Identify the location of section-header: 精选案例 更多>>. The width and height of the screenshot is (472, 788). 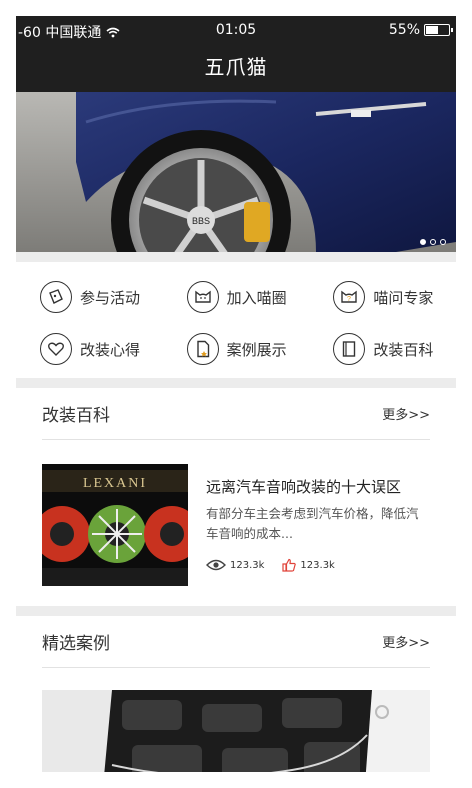
(236, 642).